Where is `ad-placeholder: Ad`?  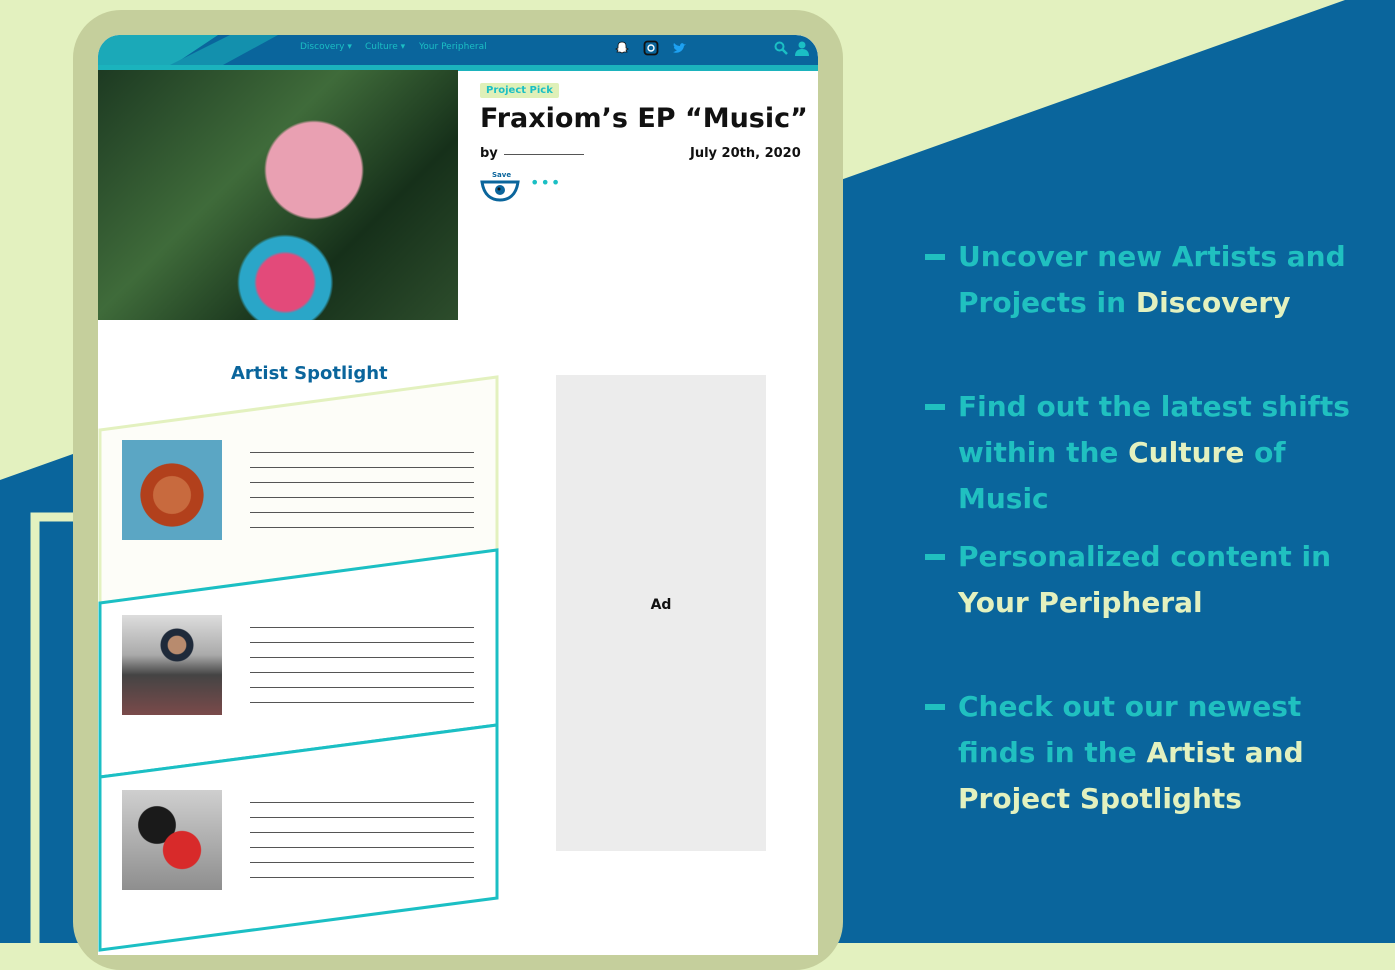 ad-placeholder: Ad is located at coordinates (661, 613).